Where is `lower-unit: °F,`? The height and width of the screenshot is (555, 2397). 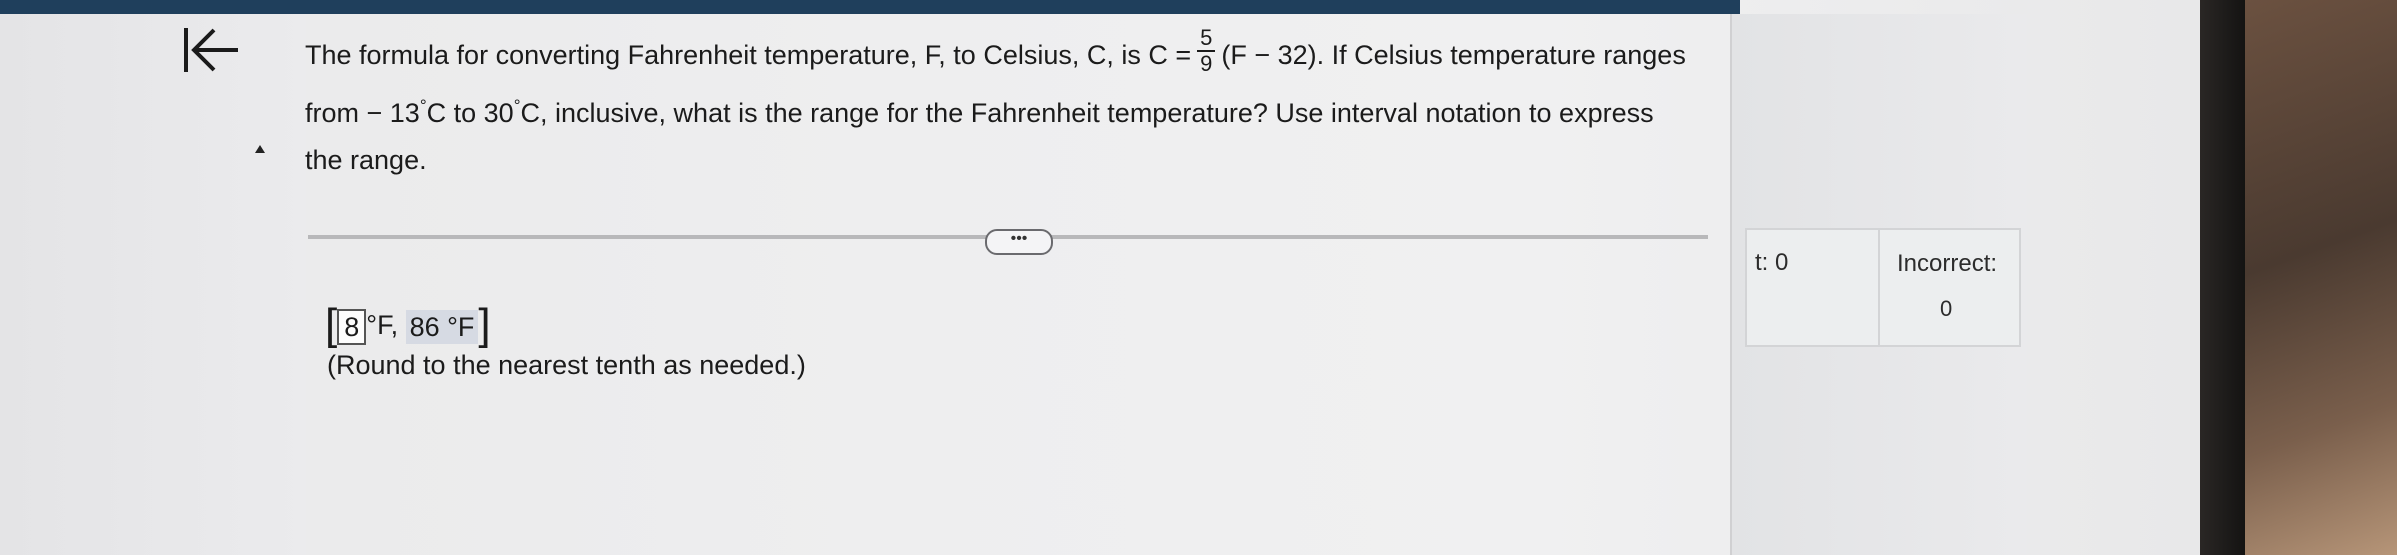
lower-unit: °F, is located at coordinates (382, 325).